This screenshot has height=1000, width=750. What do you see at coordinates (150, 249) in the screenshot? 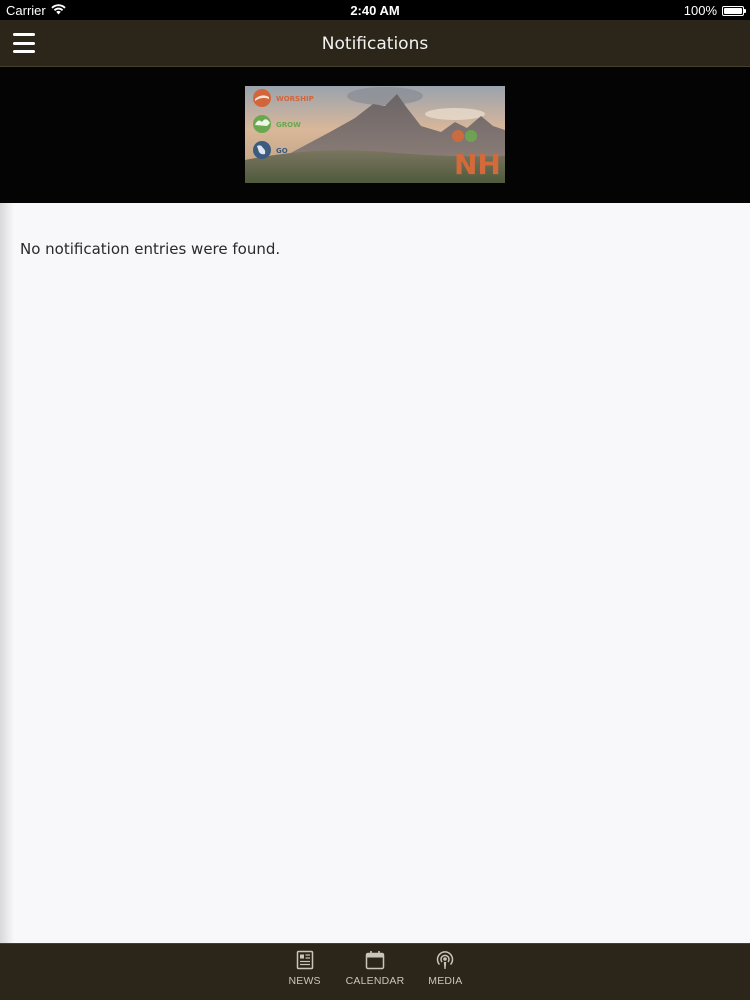
I see `empty-state-message: No notification entries were found.` at bounding box center [150, 249].